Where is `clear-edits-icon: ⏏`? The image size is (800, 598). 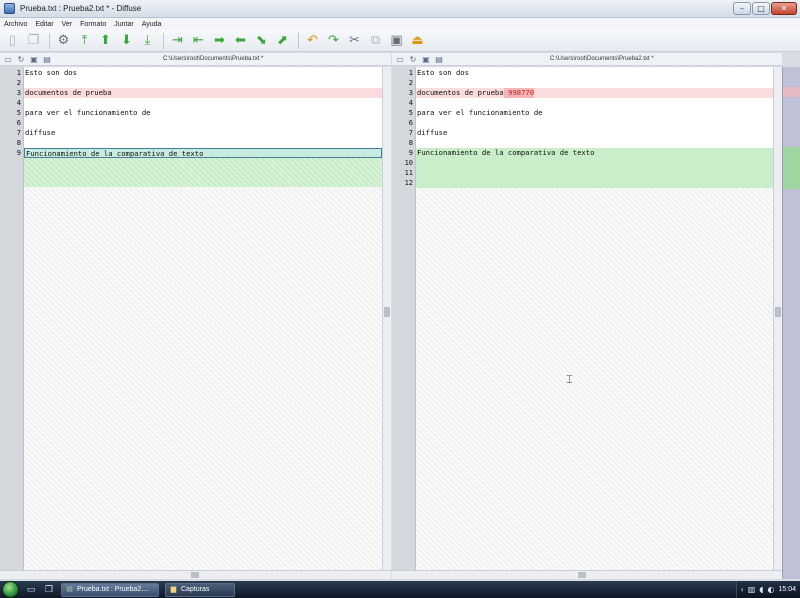
clear-edits-icon: ⏏ is located at coordinates (417, 41).